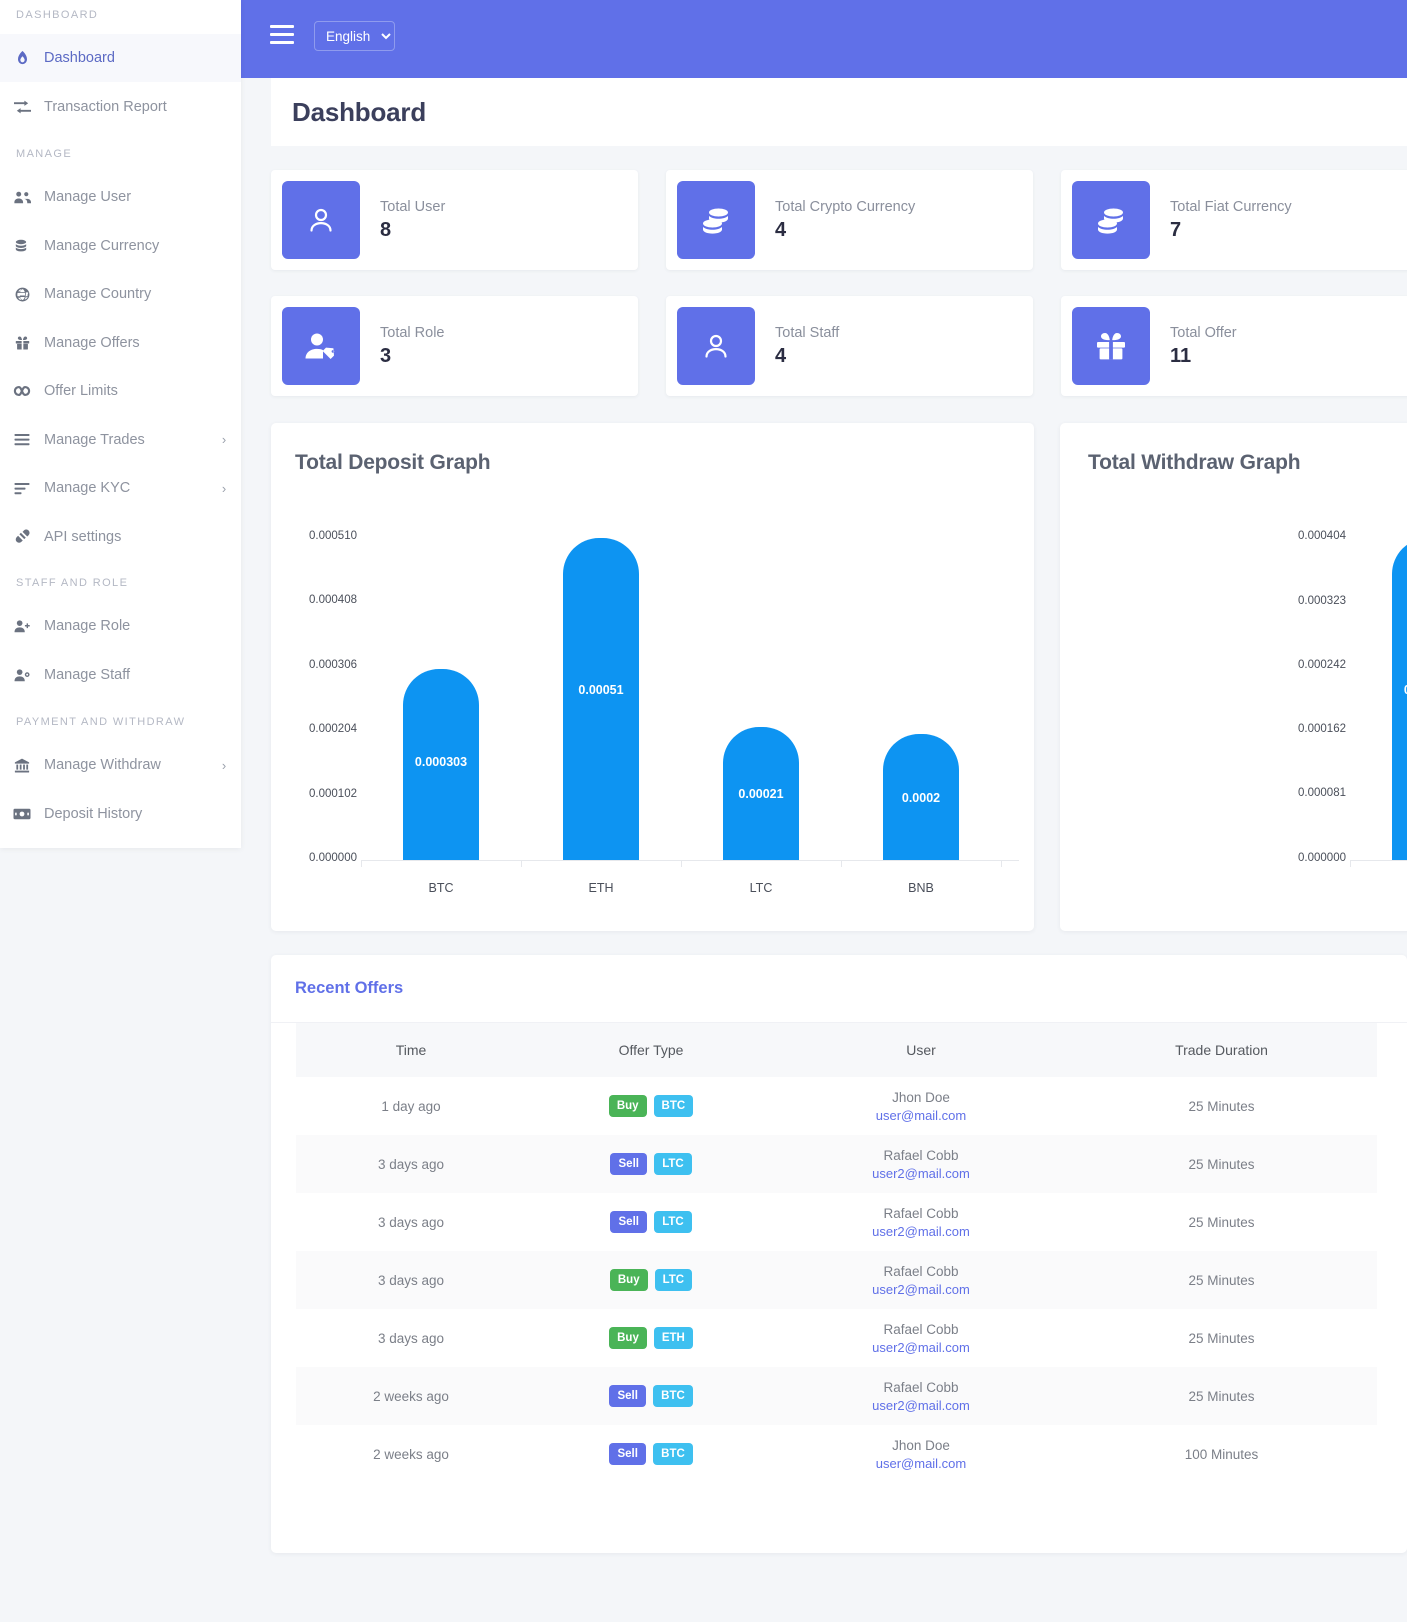 This screenshot has width=1407, height=1622. What do you see at coordinates (83, 536) in the screenshot?
I see `sidebar-item-label: API settings` at bounding box center [83, 536].